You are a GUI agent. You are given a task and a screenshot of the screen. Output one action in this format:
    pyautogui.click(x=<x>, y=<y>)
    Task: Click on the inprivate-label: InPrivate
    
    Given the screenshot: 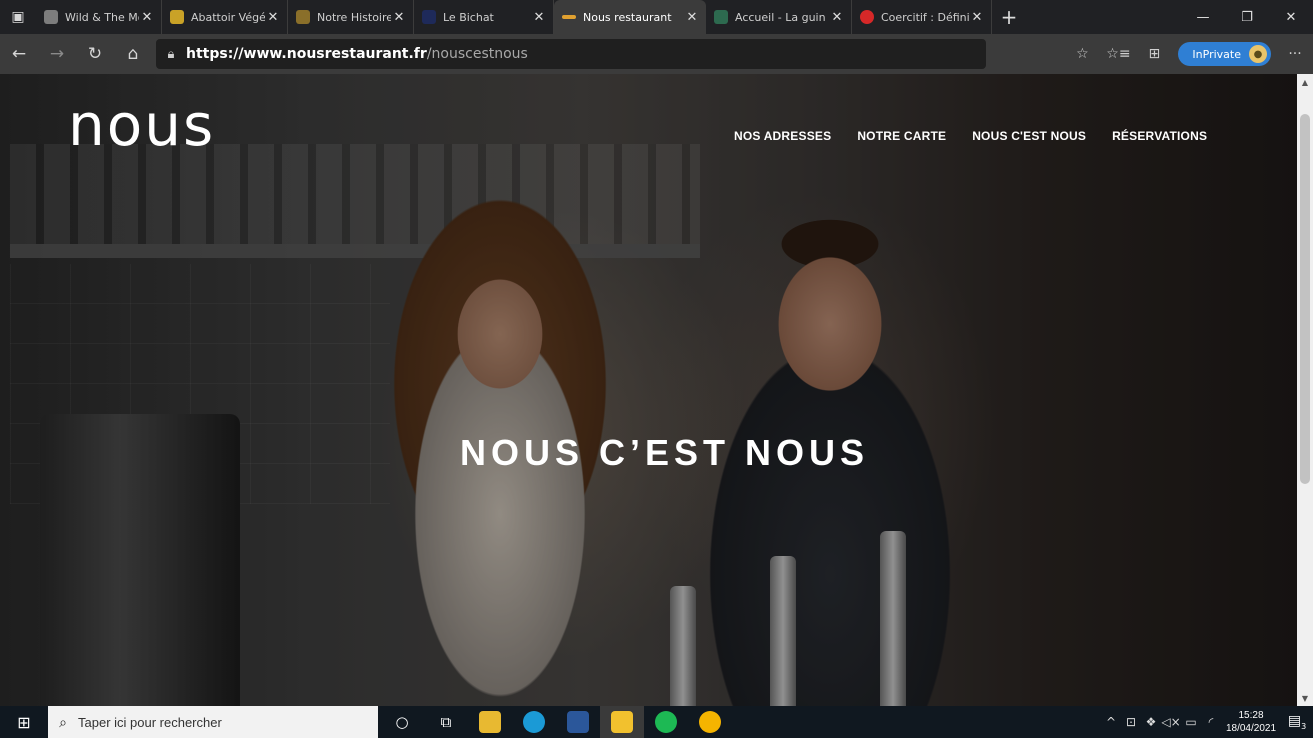 What is the action you would take?
    pyautogui.click(x=1216, y=54)
    